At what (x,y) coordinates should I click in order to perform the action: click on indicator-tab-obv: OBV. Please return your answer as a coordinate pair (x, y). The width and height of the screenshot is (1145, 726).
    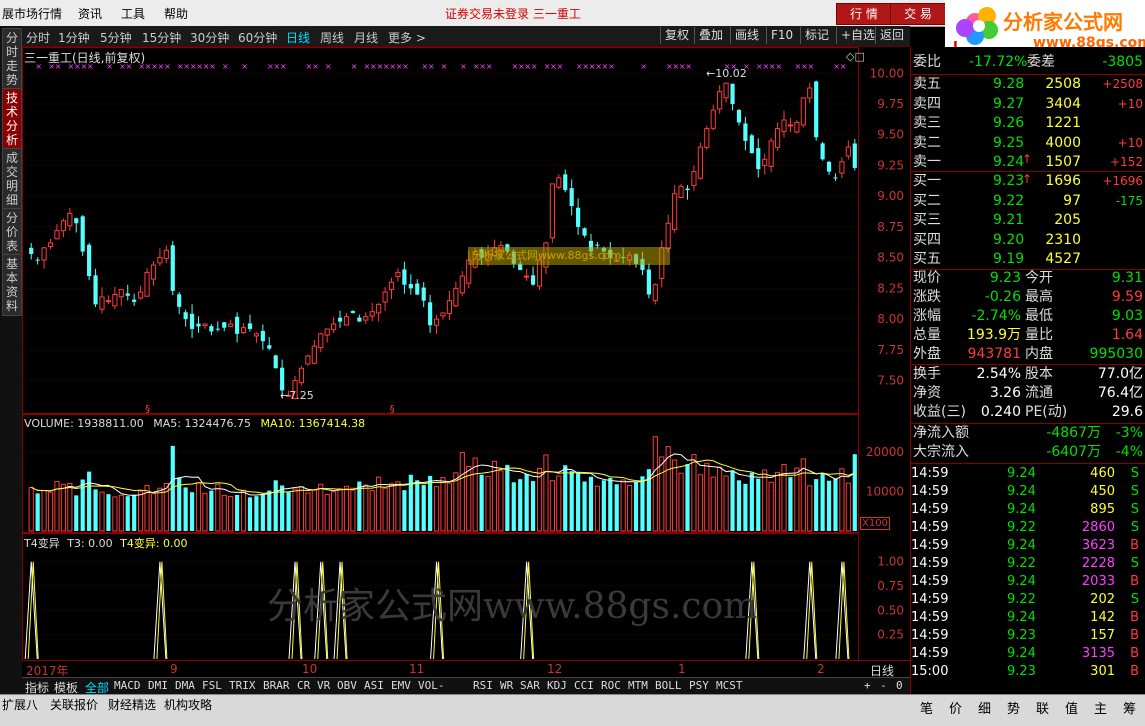
    Looking at the image, I should click on (347, 685).